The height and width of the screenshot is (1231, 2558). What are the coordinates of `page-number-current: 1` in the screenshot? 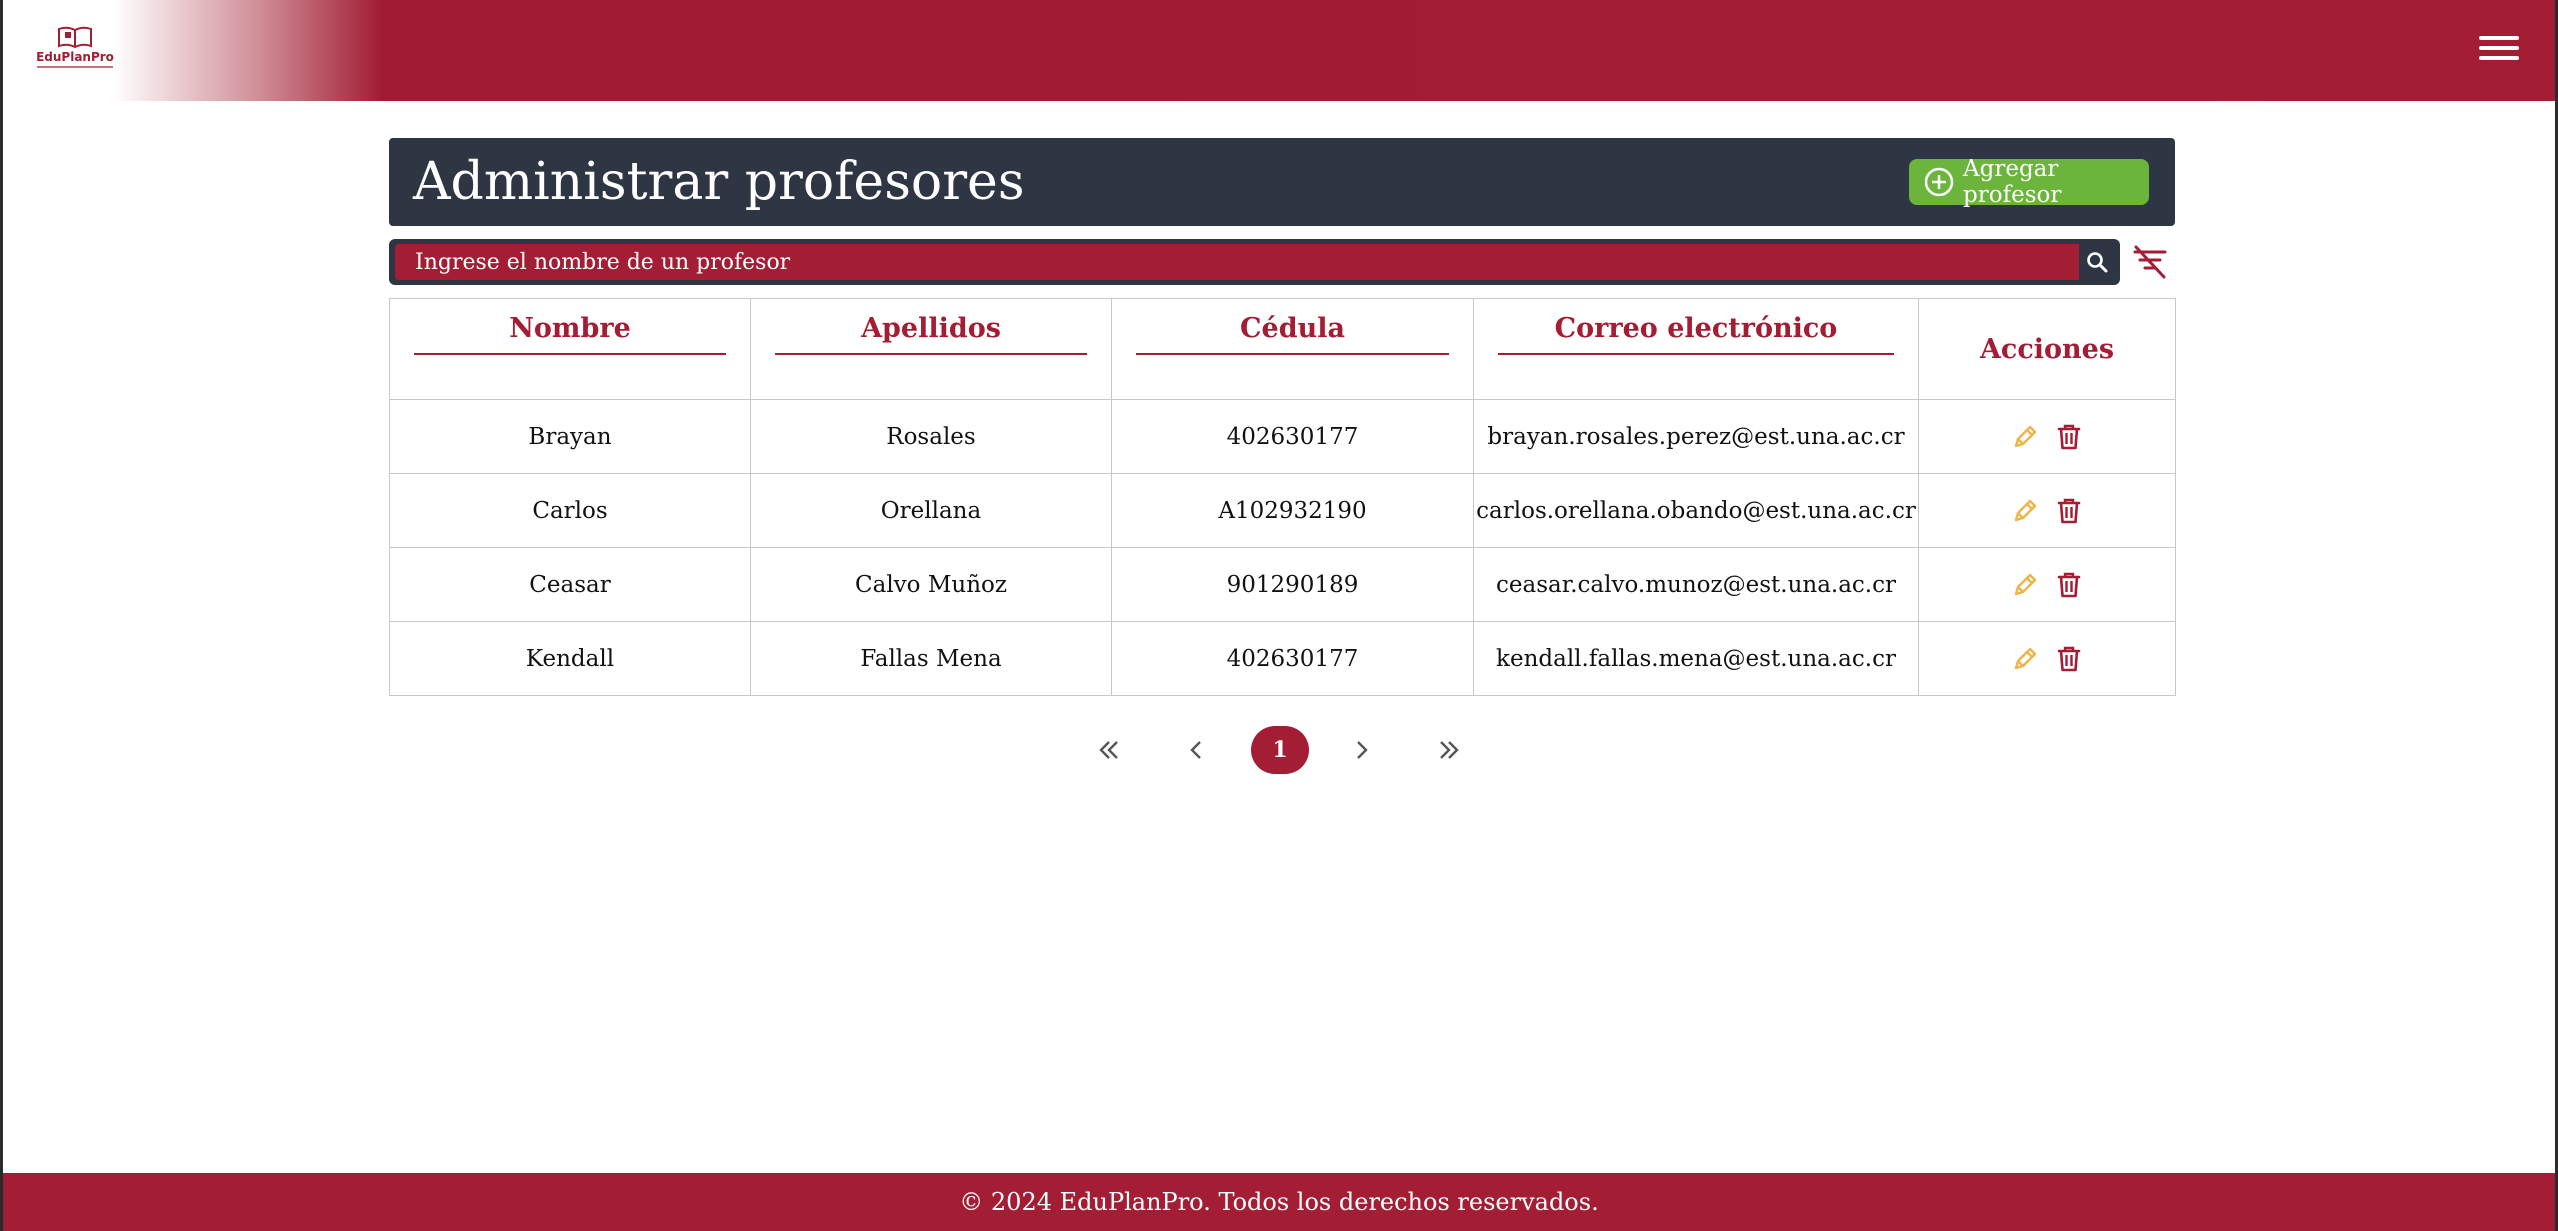 It's located at (1280, 750).